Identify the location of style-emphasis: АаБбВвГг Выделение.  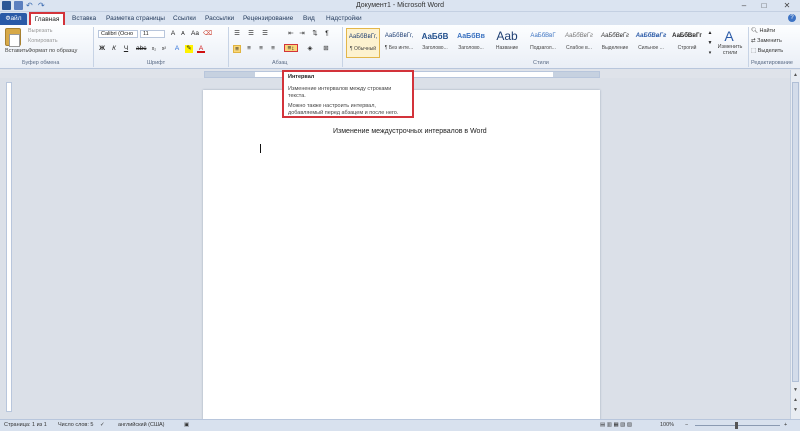
(615, 43).